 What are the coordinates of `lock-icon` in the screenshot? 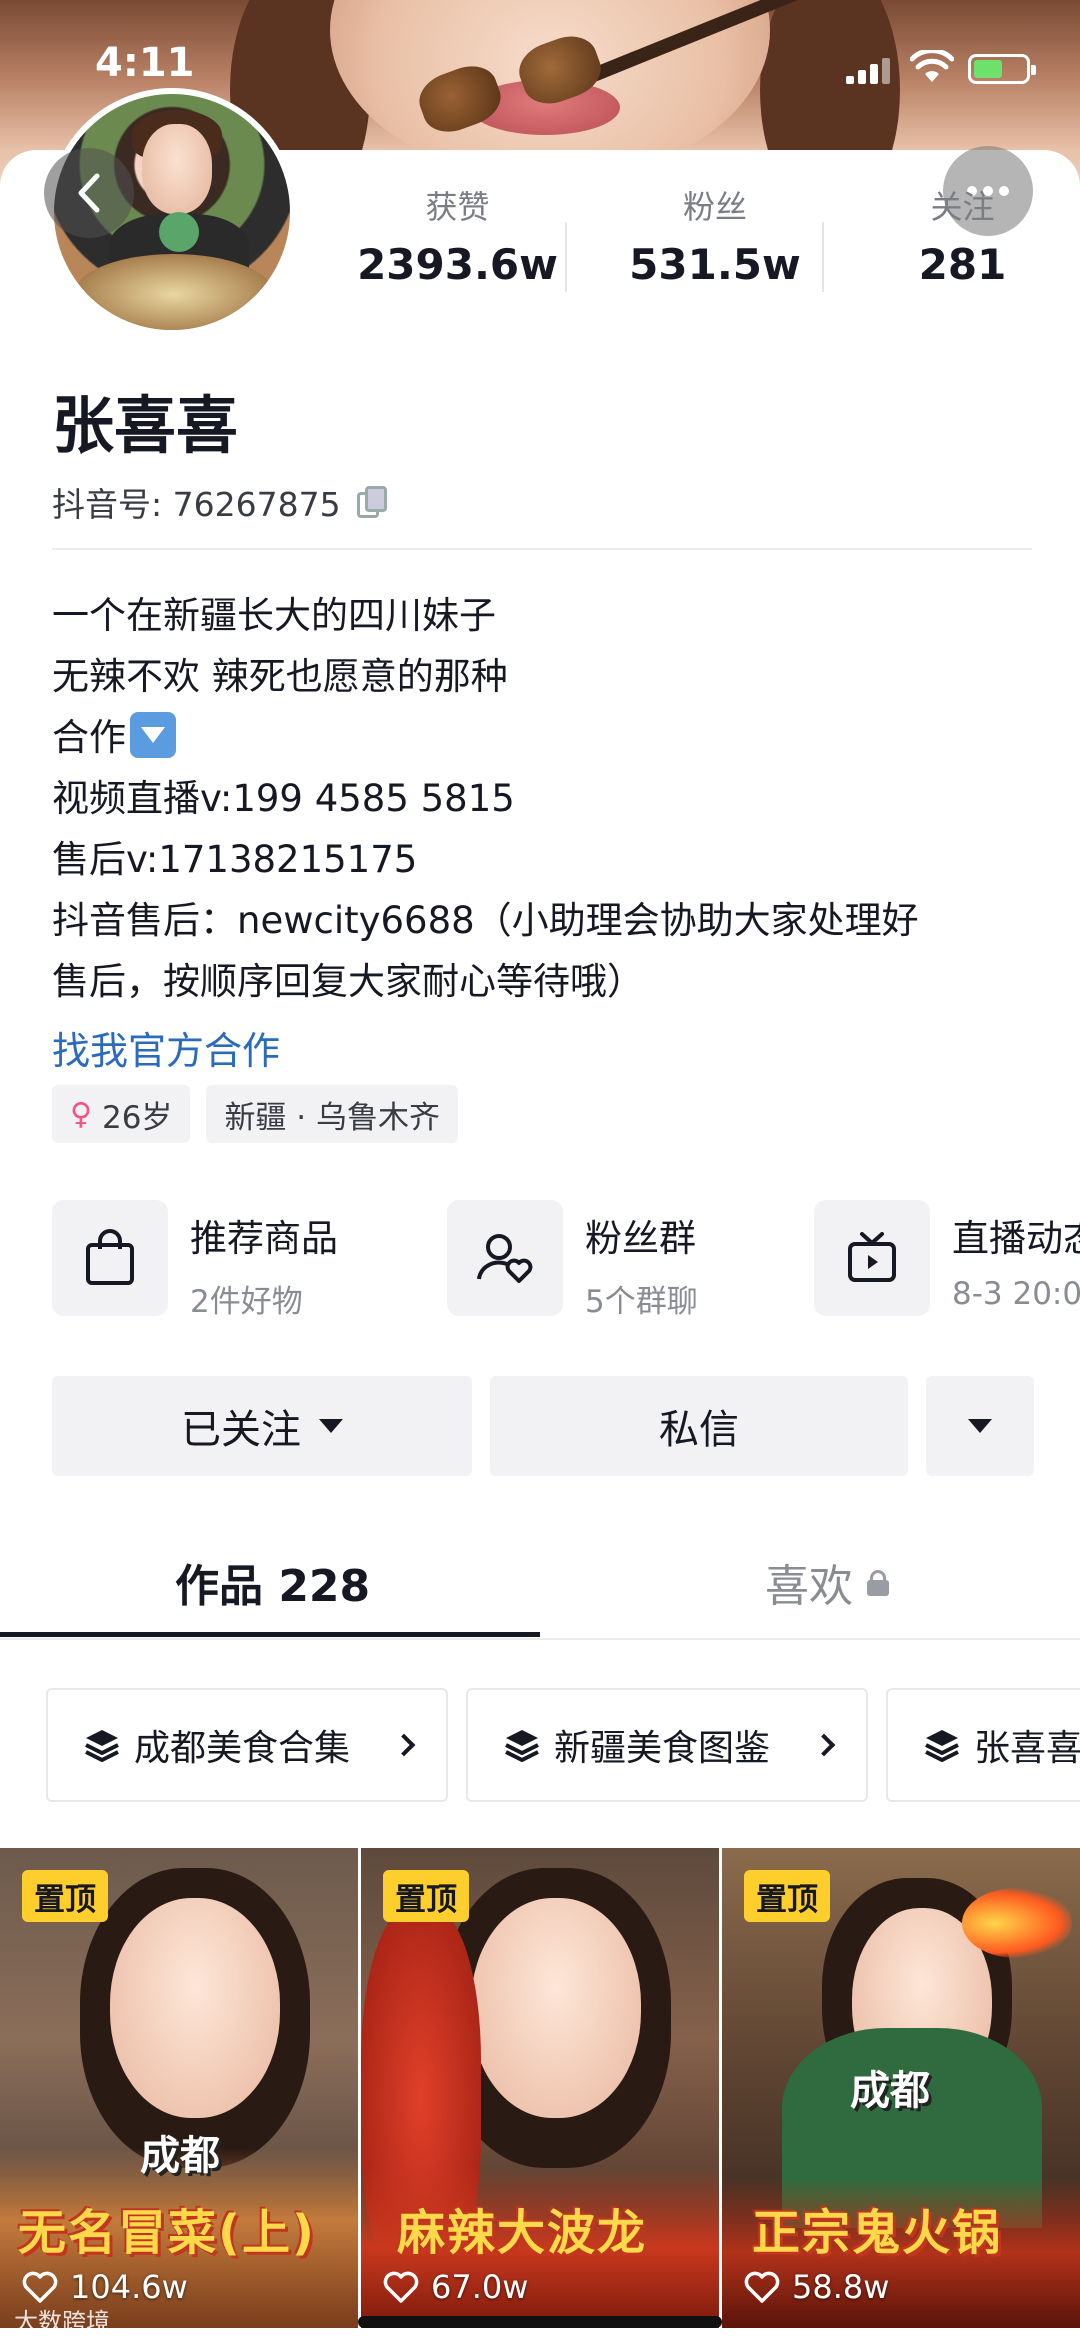 It's located at (878, 1583).